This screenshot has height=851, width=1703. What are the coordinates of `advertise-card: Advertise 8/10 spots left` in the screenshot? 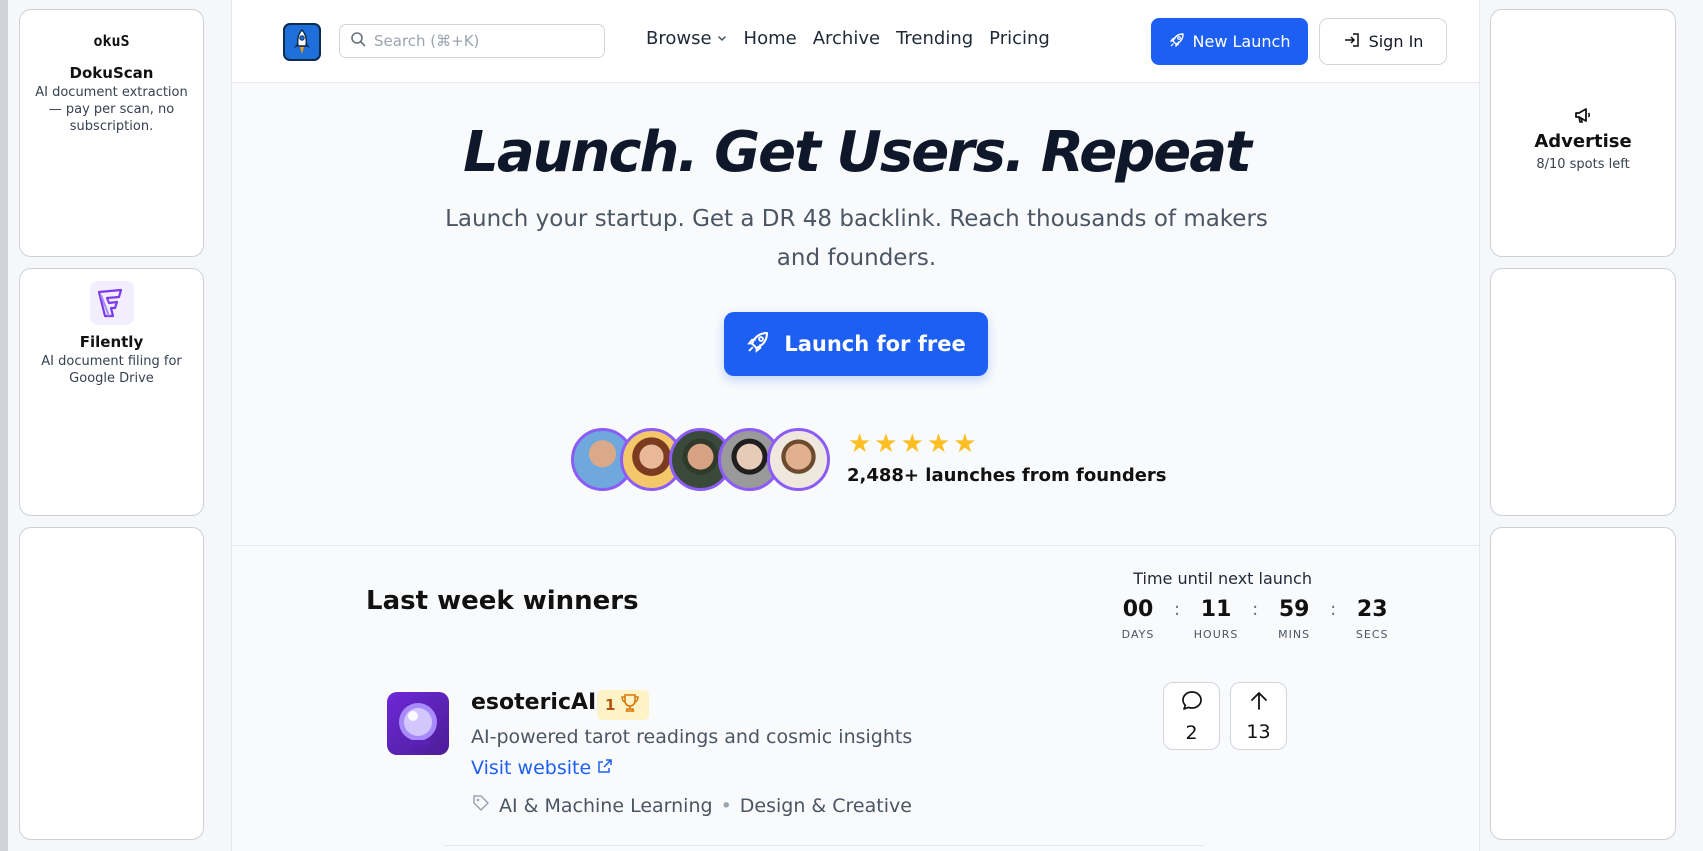 It's located at (1583, 133).